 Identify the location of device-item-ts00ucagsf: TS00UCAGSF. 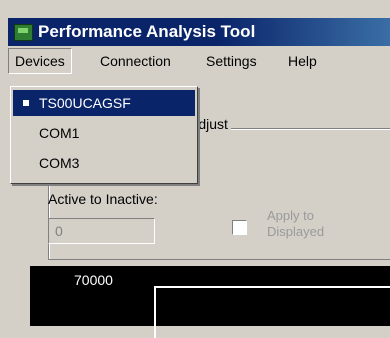
(104, 103).